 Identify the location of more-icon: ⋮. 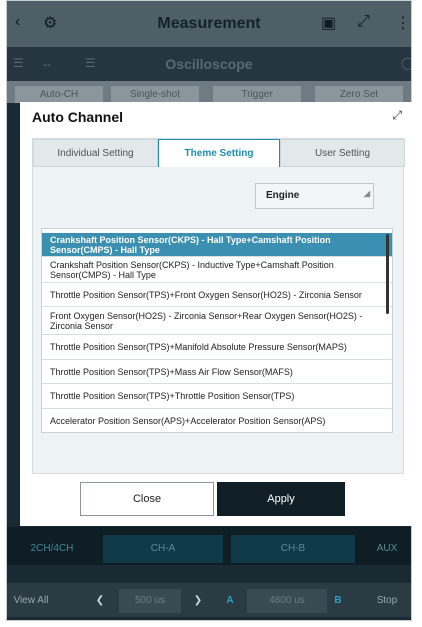
(403, 23).